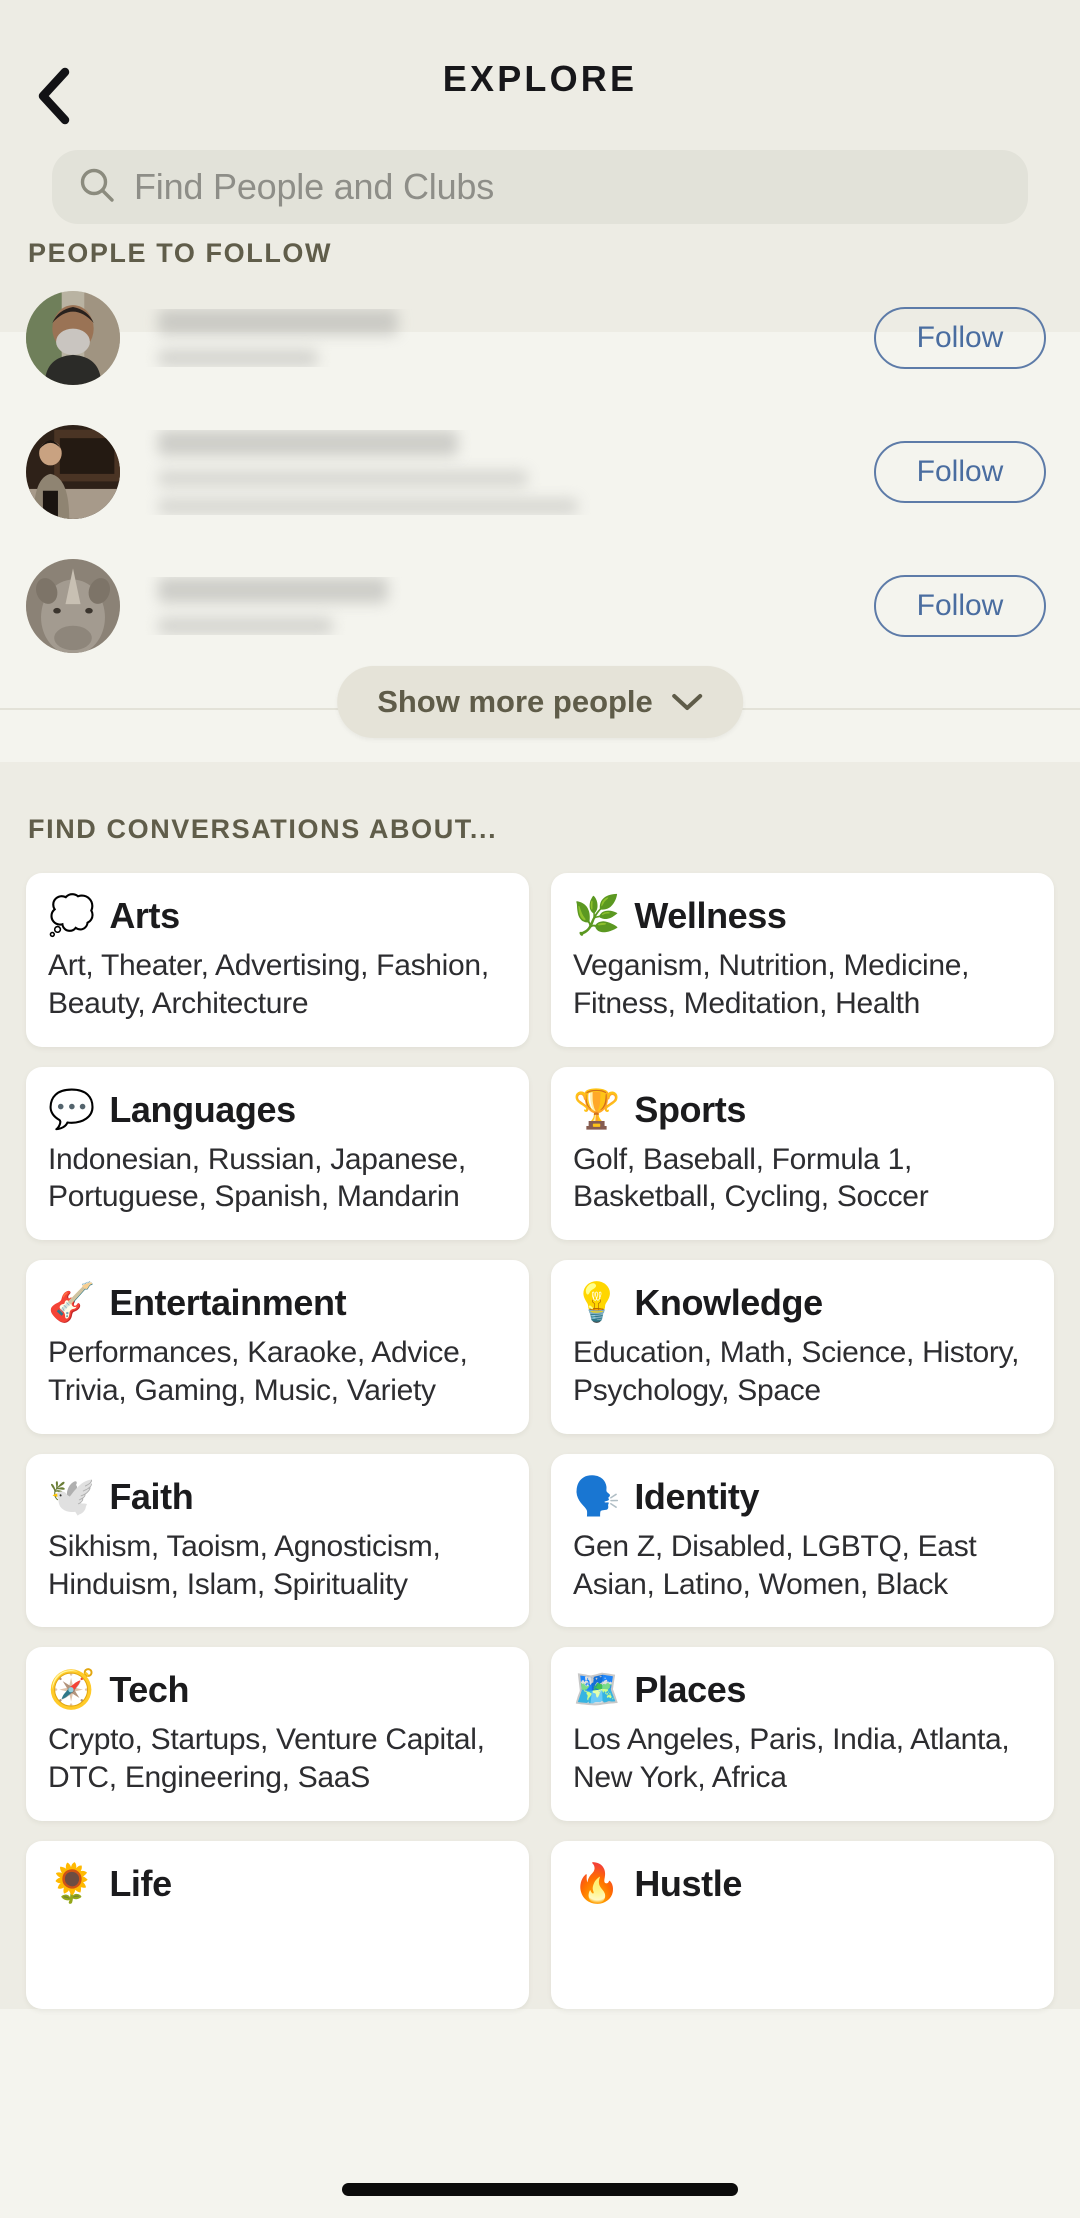  Describe the element at coordinates (802, 1690) in the screenshot. I see `category-header: 🗺️ Places` at that location.